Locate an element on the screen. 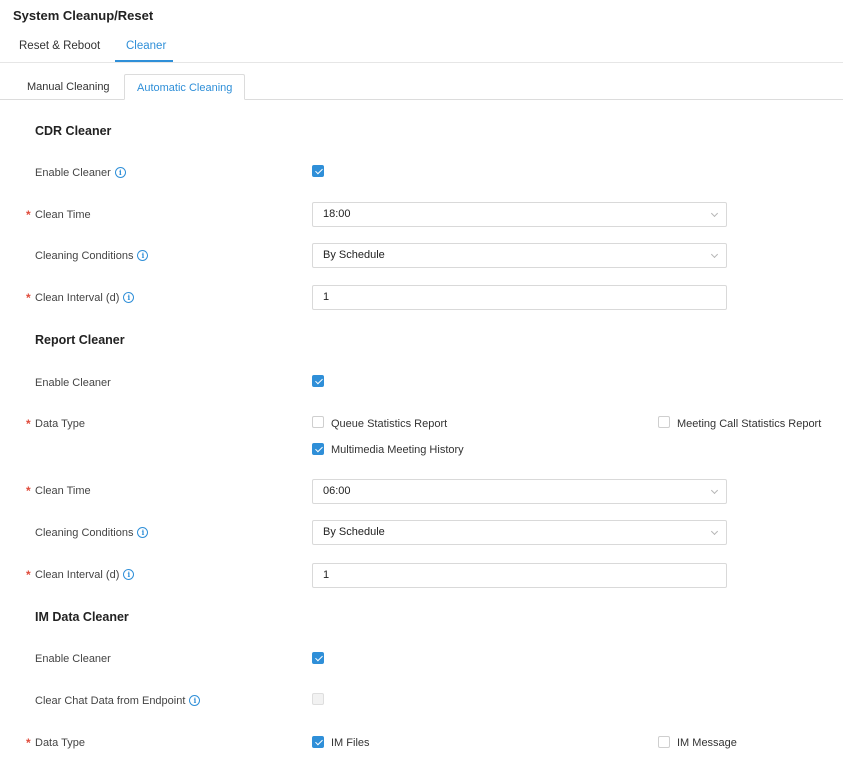 Image resolution: width=843 pixels, height=767 pixels. queue-statistics-label: Queue Statistics Report is located at coordinates (389, 424).